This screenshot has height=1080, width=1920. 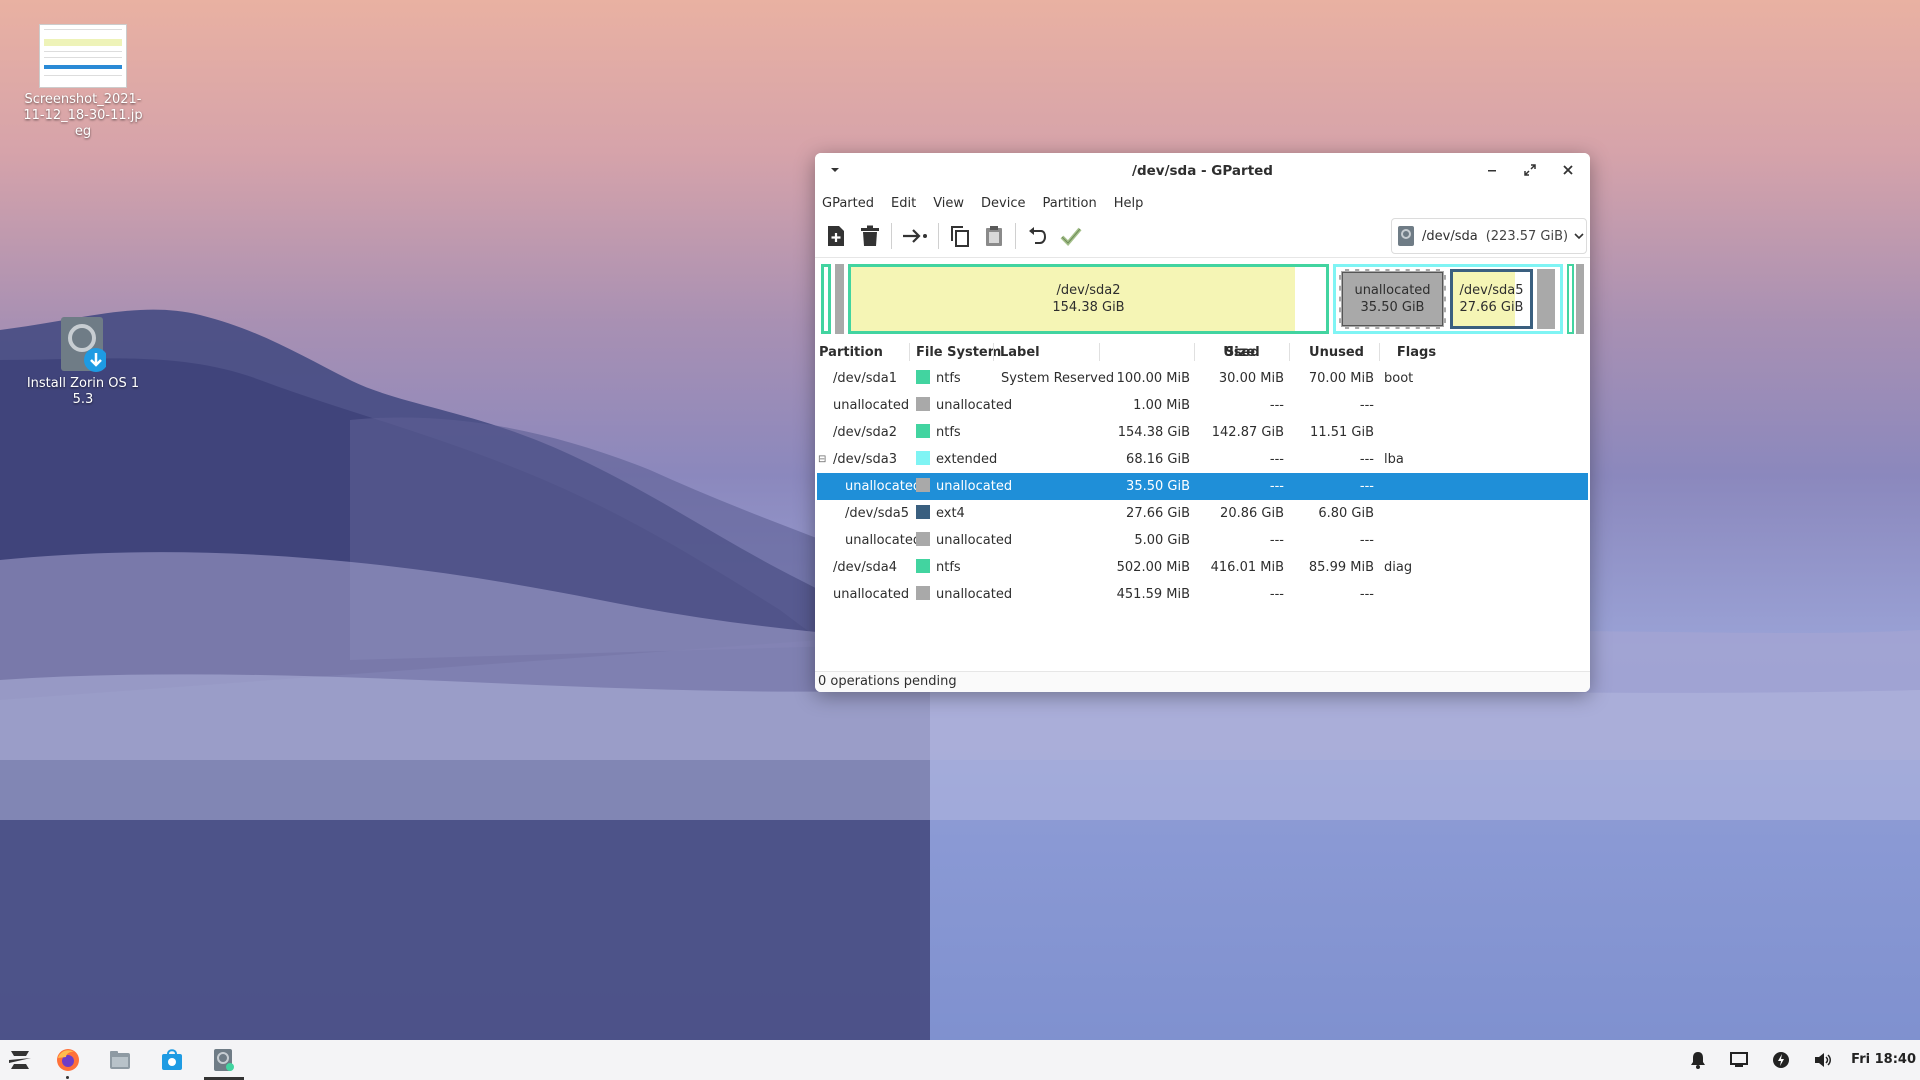 I want to click on cell-size: 451.59 MiB, so click(x=1153, y=594).